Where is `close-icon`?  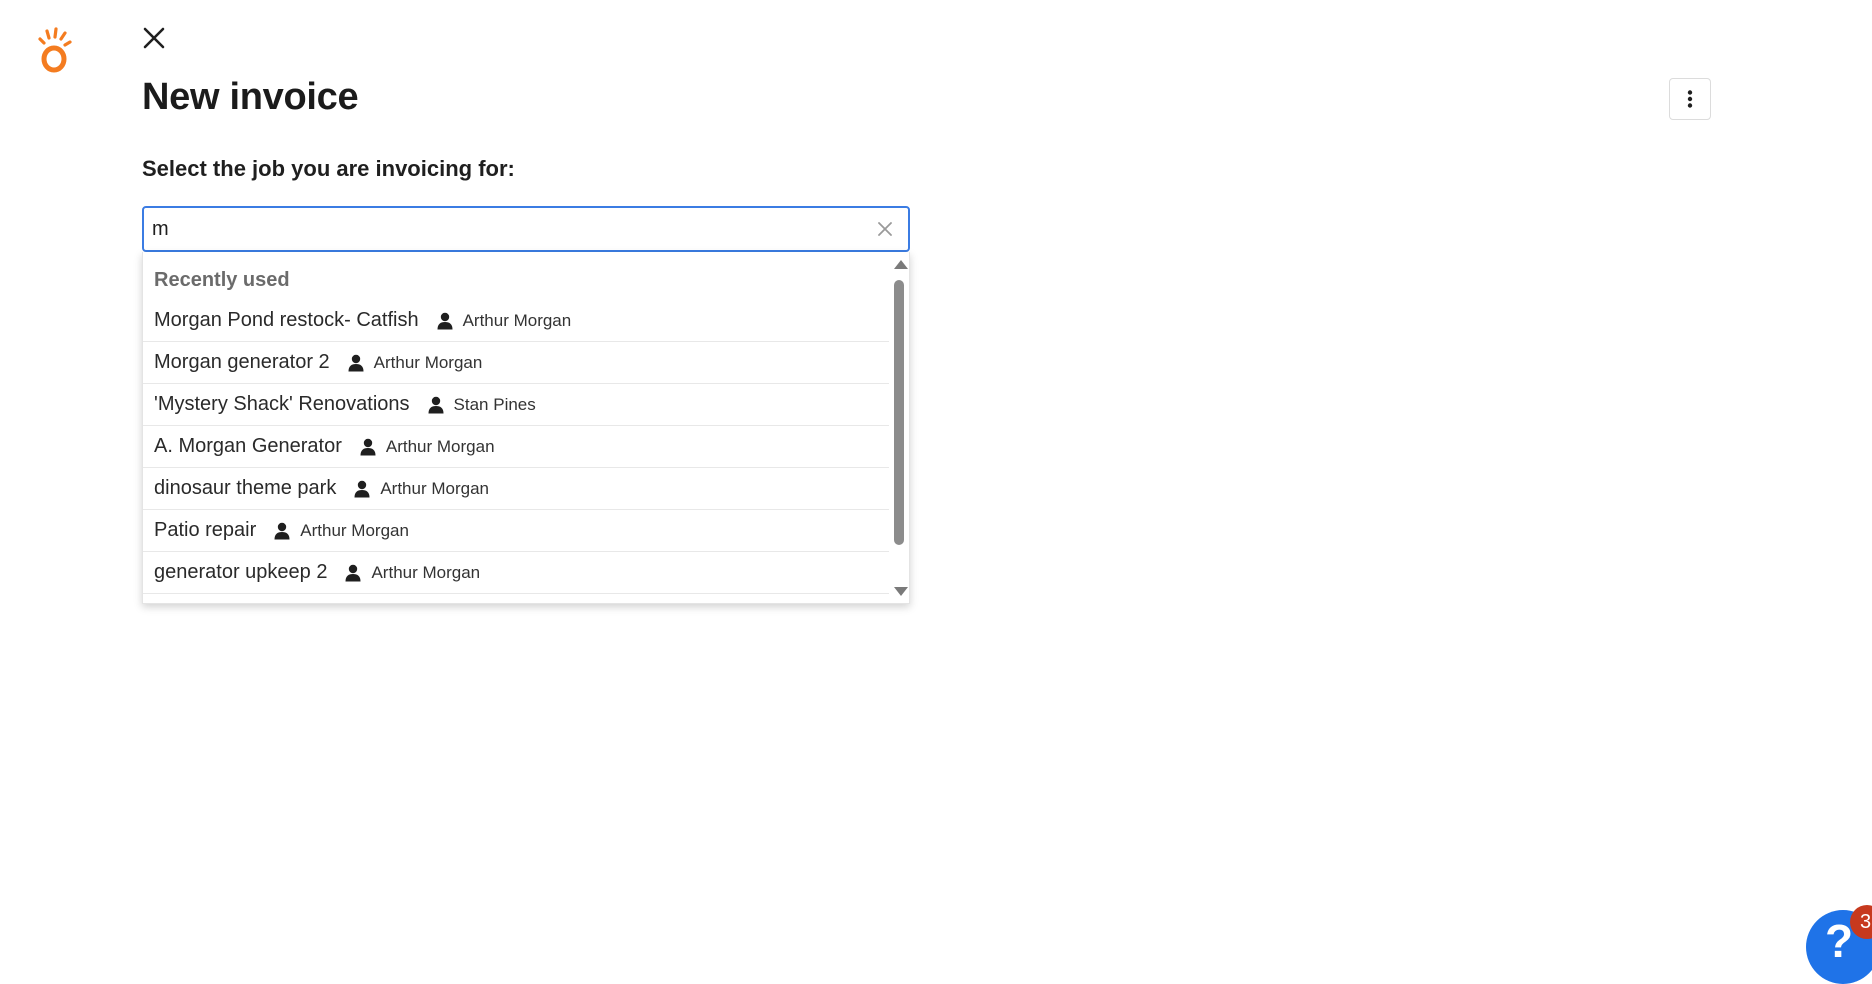 close-icon is located at coordinates (154, 38).